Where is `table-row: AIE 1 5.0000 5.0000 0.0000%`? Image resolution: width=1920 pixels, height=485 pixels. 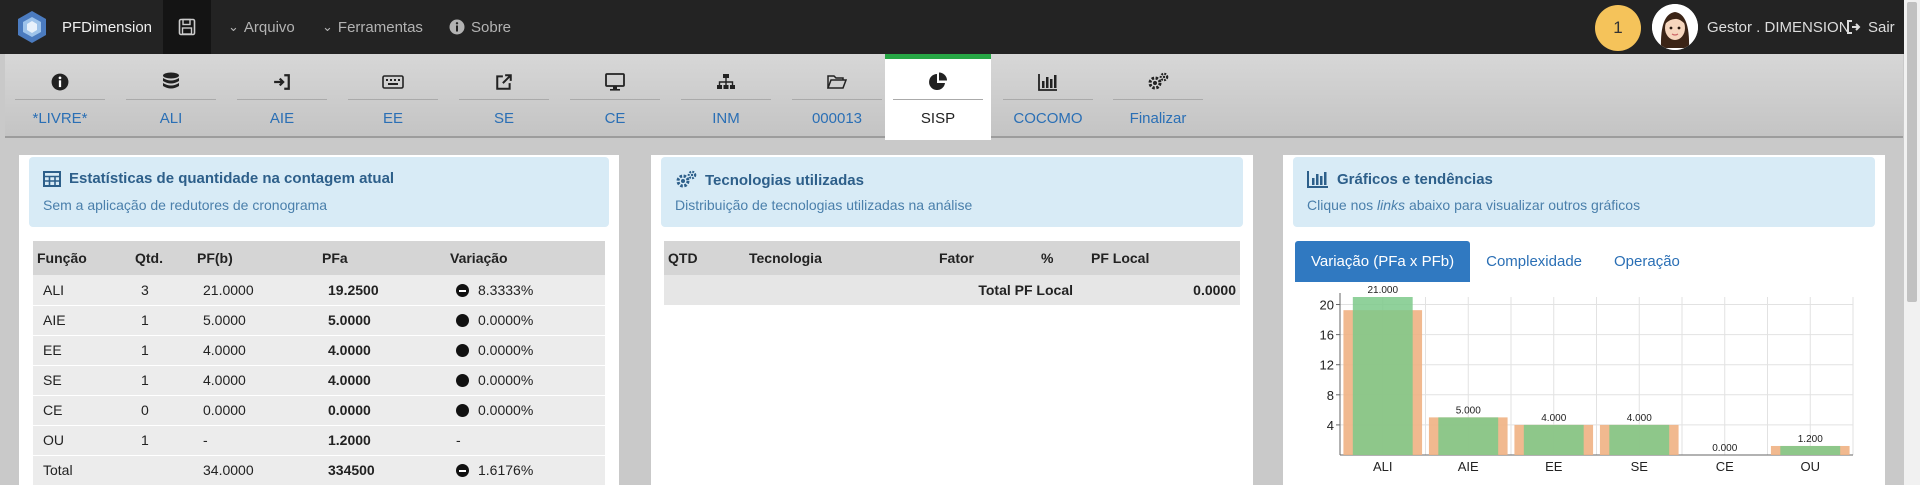 table-row: AIE 1 5.0000 5.0000 0.0000% is located at coordinates (319, 320).